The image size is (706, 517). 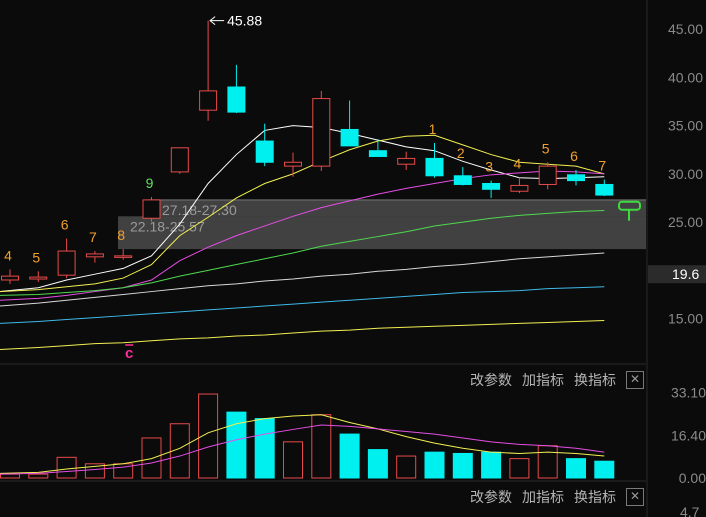 What do you see at coordinates (543, 380) in the screenshot?
I see `add-indicator-button: 加指标` at bounding box center [543, 380].